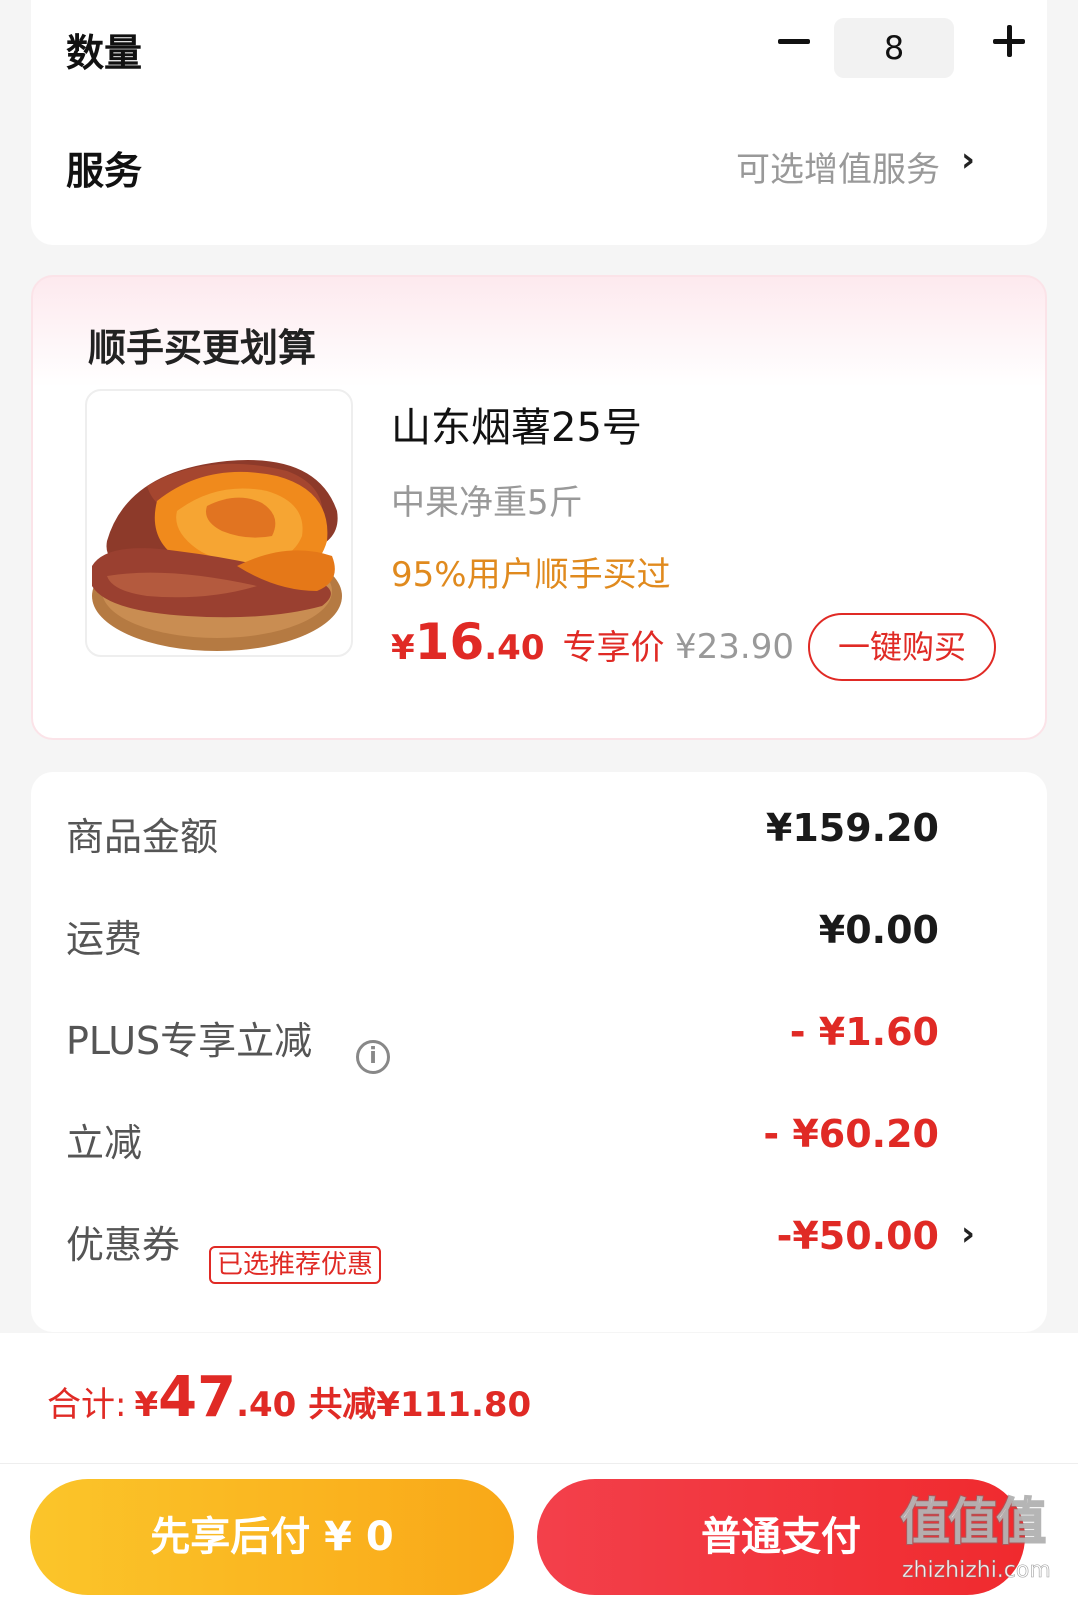 This screenshot has width=1078, height=1612. Describe the element at coordinates (104, 939) in the screenshot. I see `summary-label-shipping: 运费` at that location.